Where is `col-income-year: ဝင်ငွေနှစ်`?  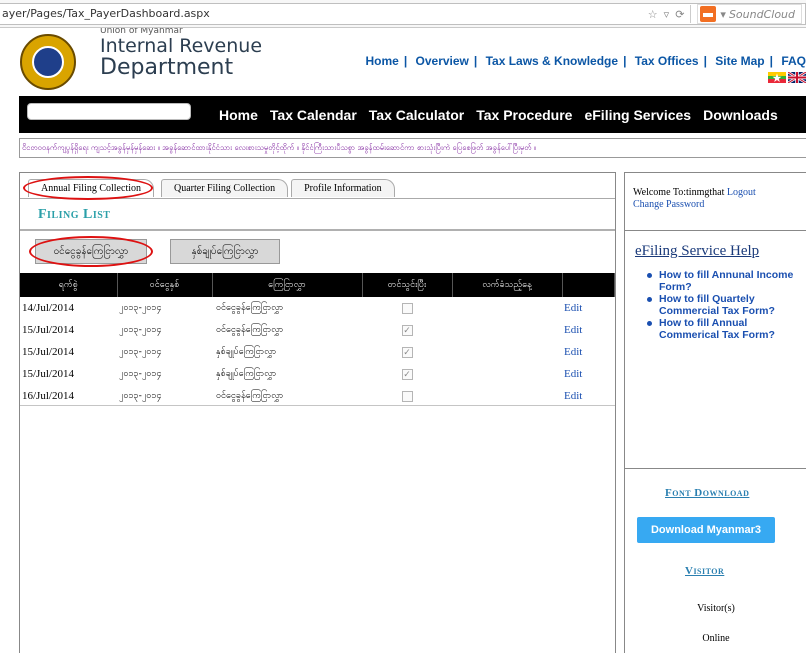
col-income-year: ဝင်ငွေနှစ် is located at coordinates (165, 285).